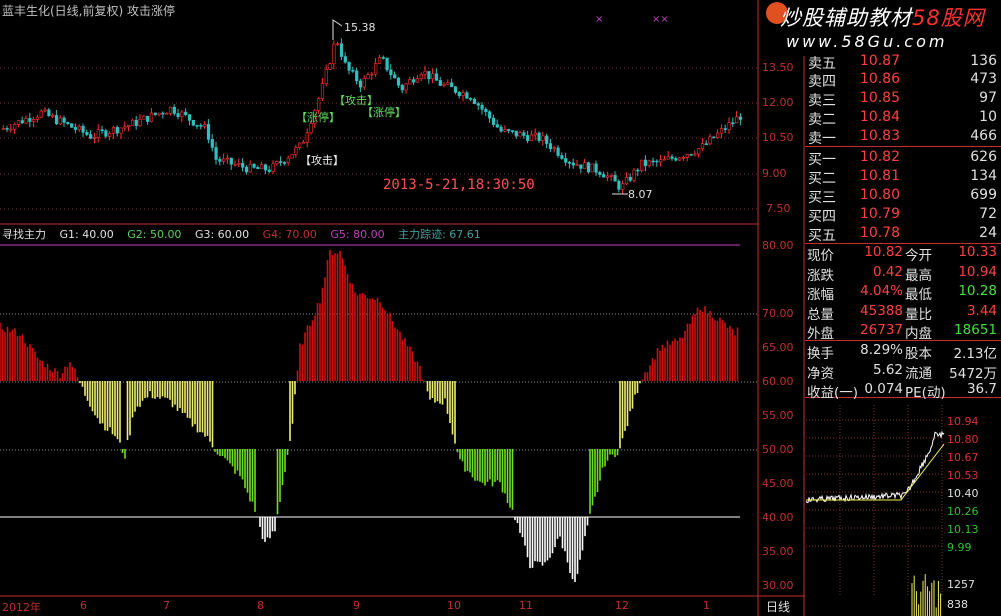  Describe the element at coordinates (887, 271) in the screenshot. I see `quote-value: 0.42` at that location.